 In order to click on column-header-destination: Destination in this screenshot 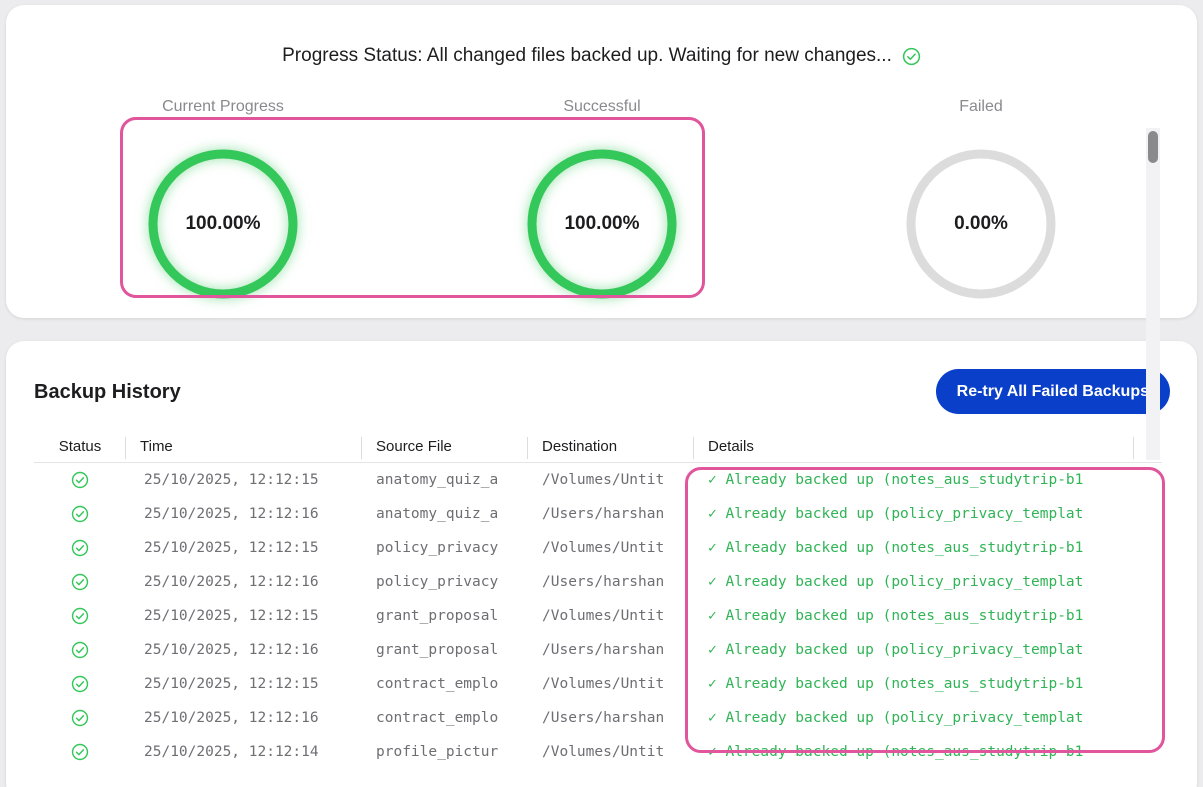, I will do `click(611, 447)`.